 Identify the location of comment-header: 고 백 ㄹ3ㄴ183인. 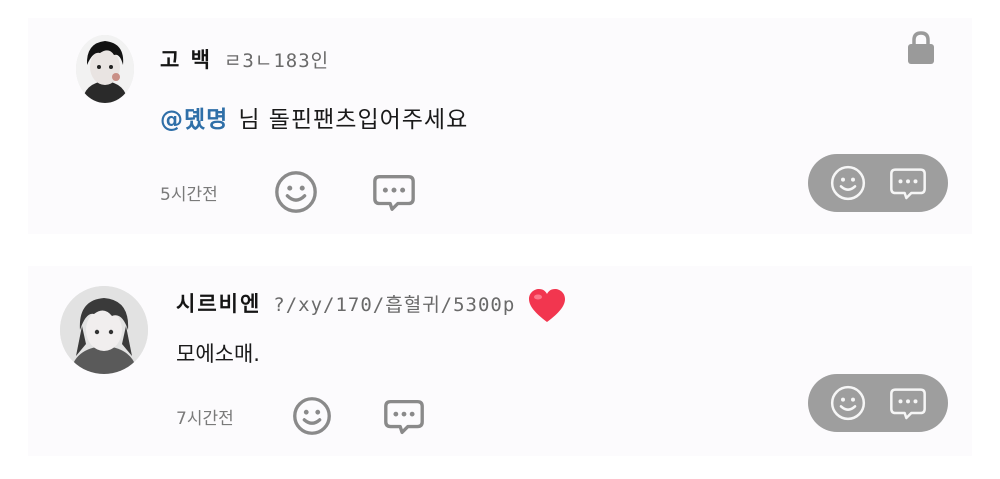
(244, 59).